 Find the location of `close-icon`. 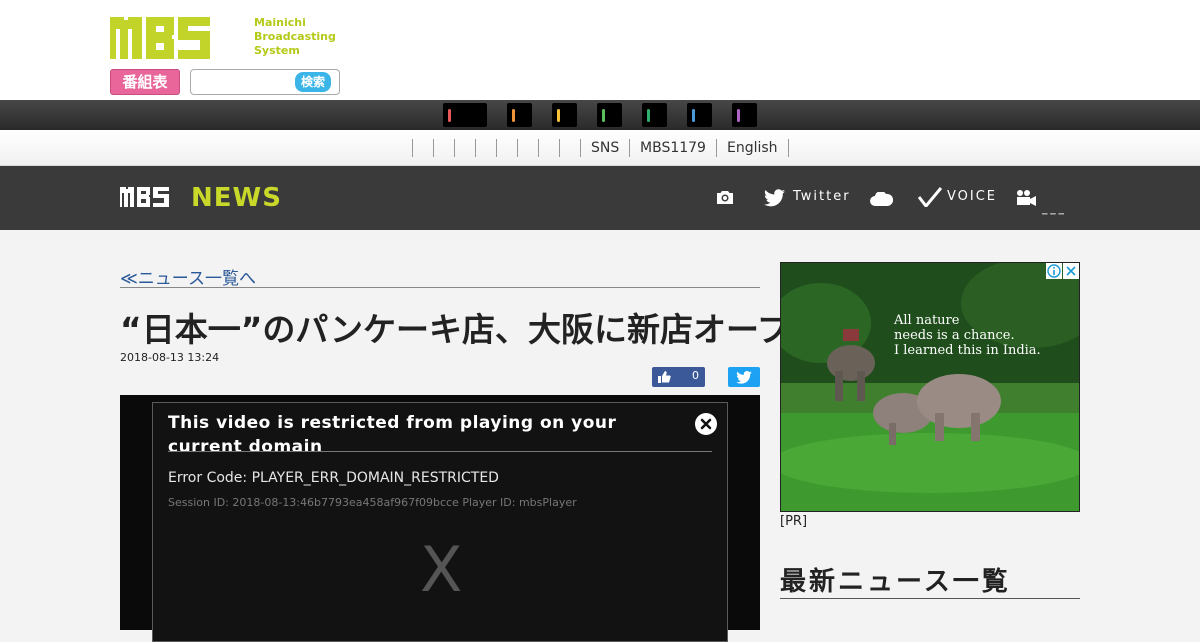

close-icon is located at coordinates (706, 424).